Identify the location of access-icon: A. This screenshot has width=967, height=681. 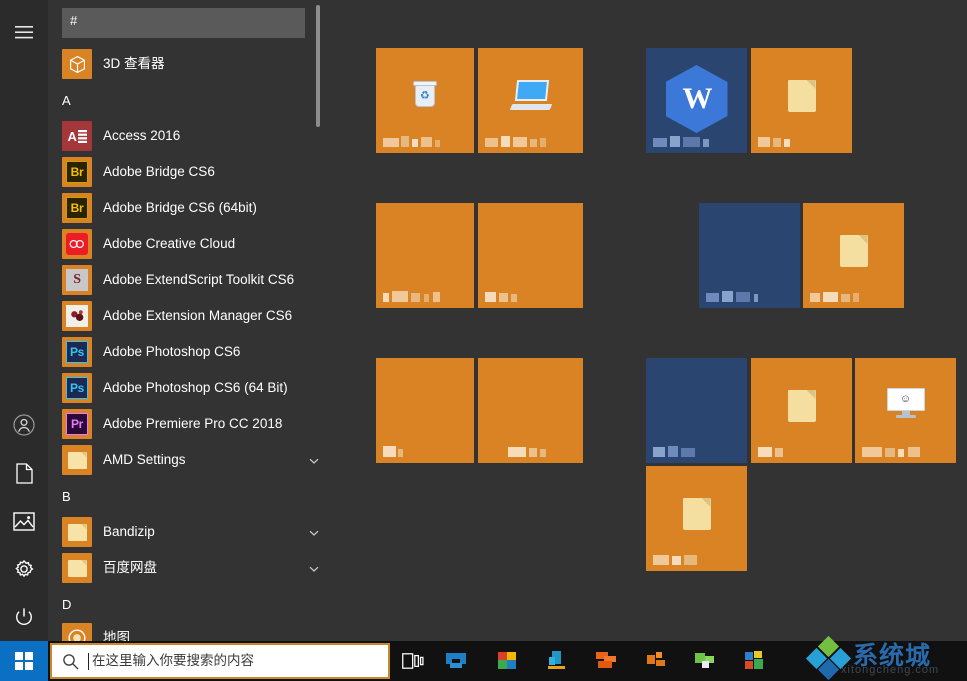
(77, 136).